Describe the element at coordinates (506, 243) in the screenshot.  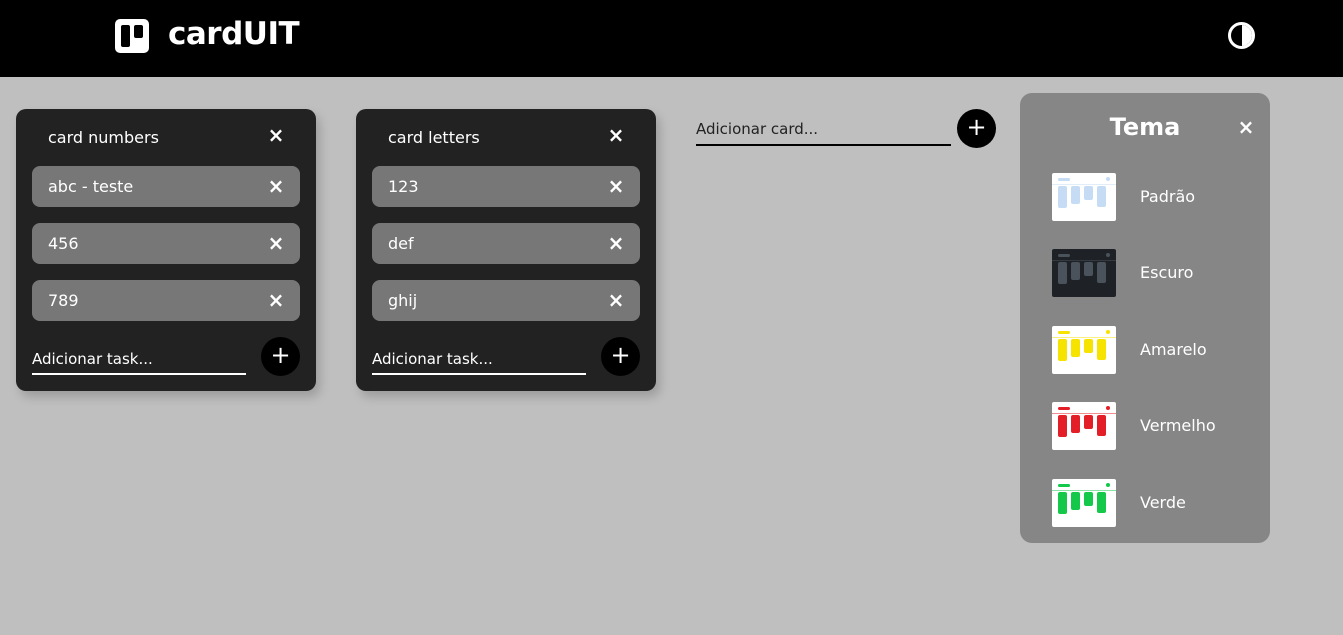
I see `task-item: def ×` at that location.